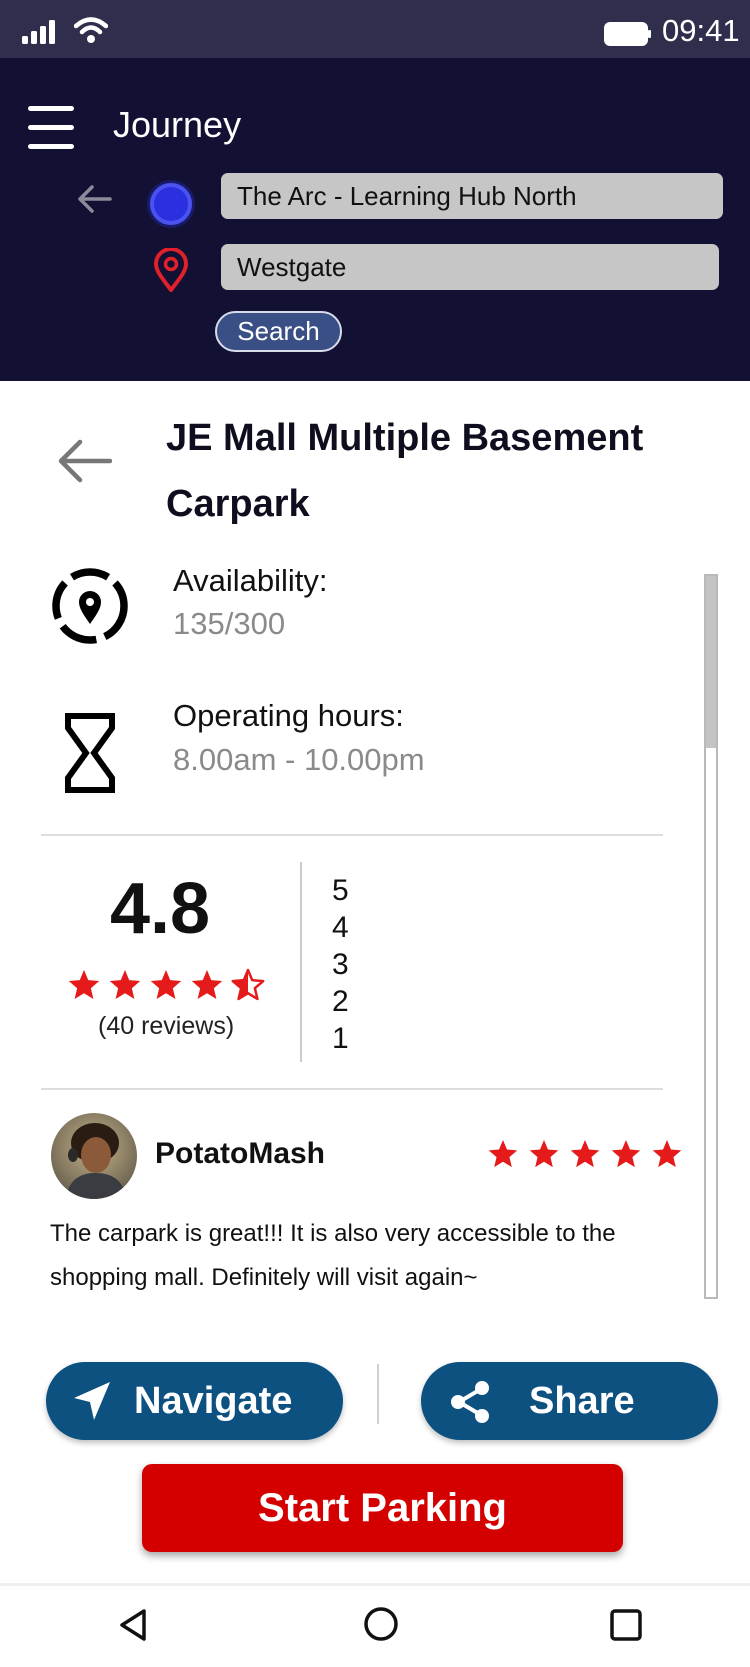 This screenshot has height=1667, width=750. Describe the element at coordinates (171, 204) in the screenshot. I see `origin-dot-icon` at that location.